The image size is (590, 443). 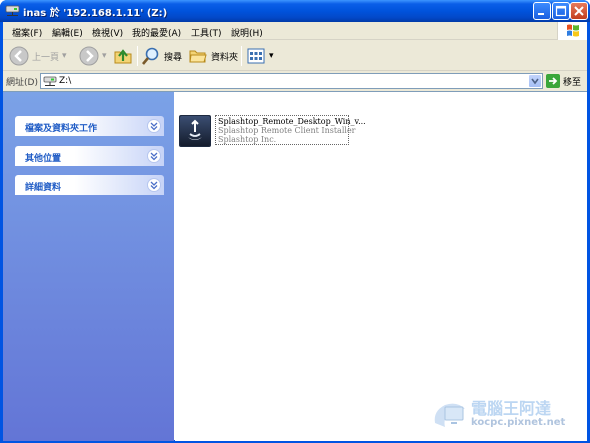 What do you see at coordinates (43, 188) in the screenshot?
I see `group-label: 詳細資料` at bounding box center [43, 188].